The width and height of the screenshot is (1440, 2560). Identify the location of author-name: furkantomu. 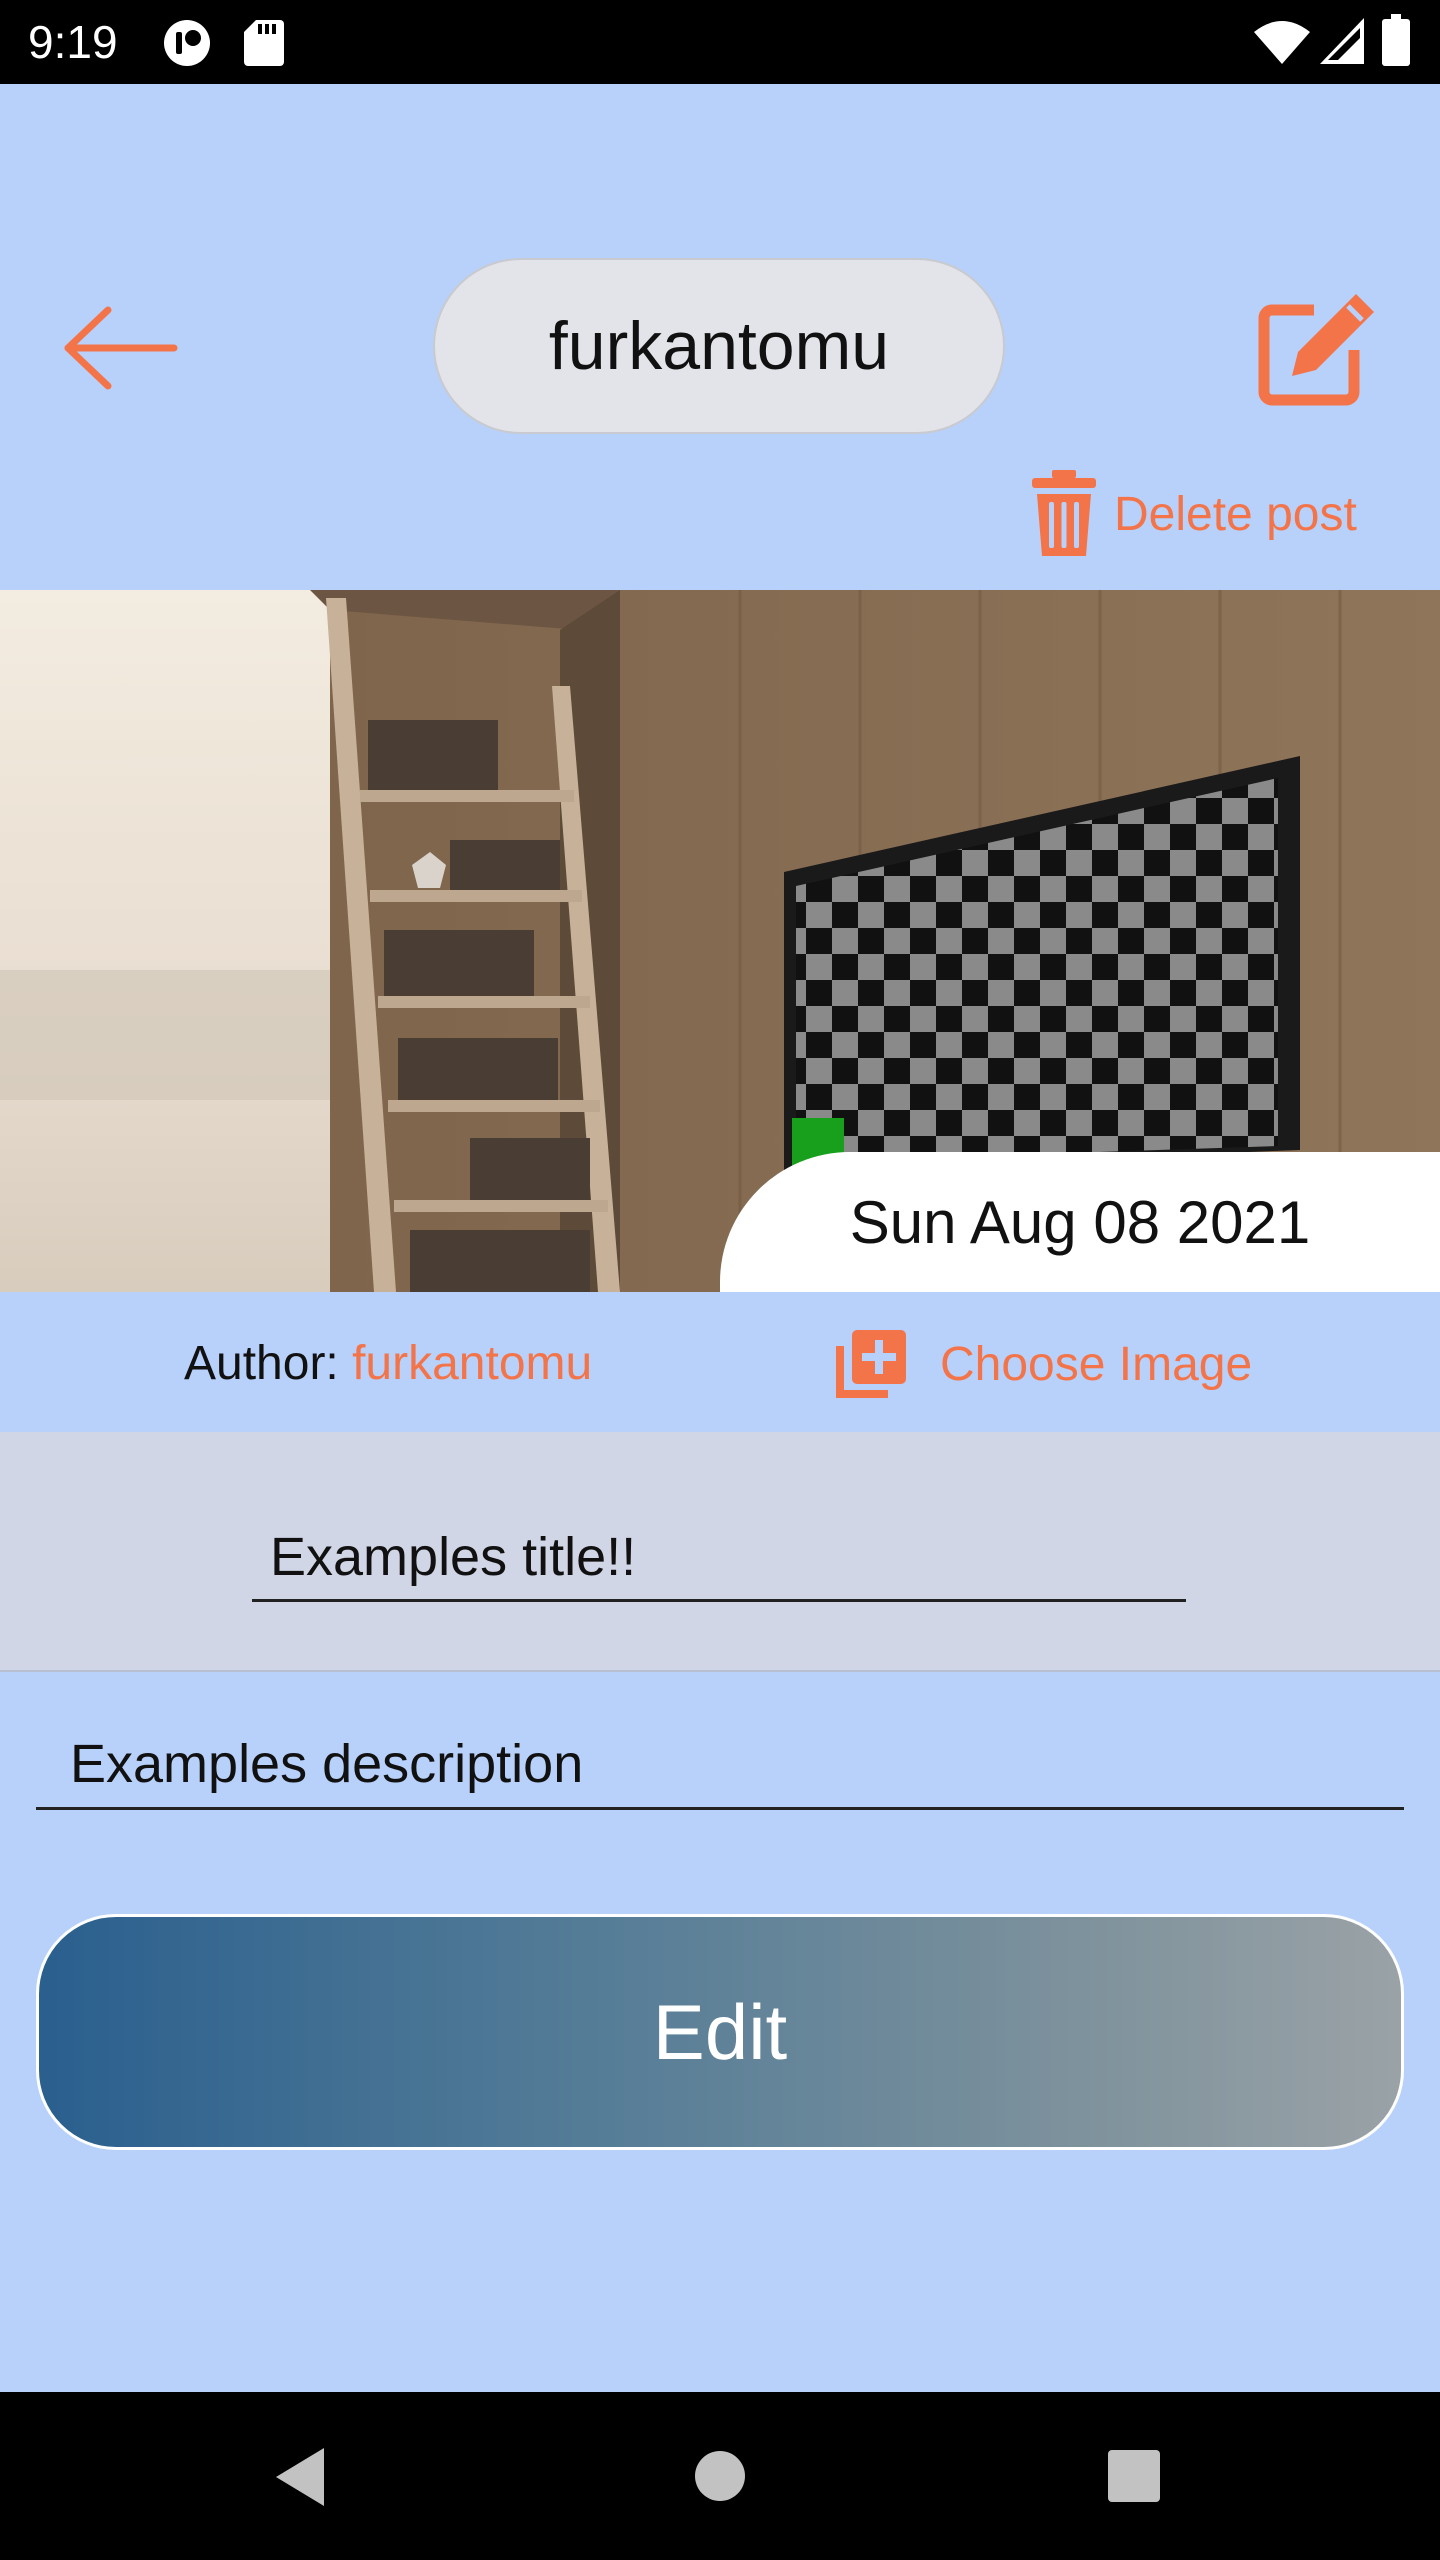
(472, 1363).